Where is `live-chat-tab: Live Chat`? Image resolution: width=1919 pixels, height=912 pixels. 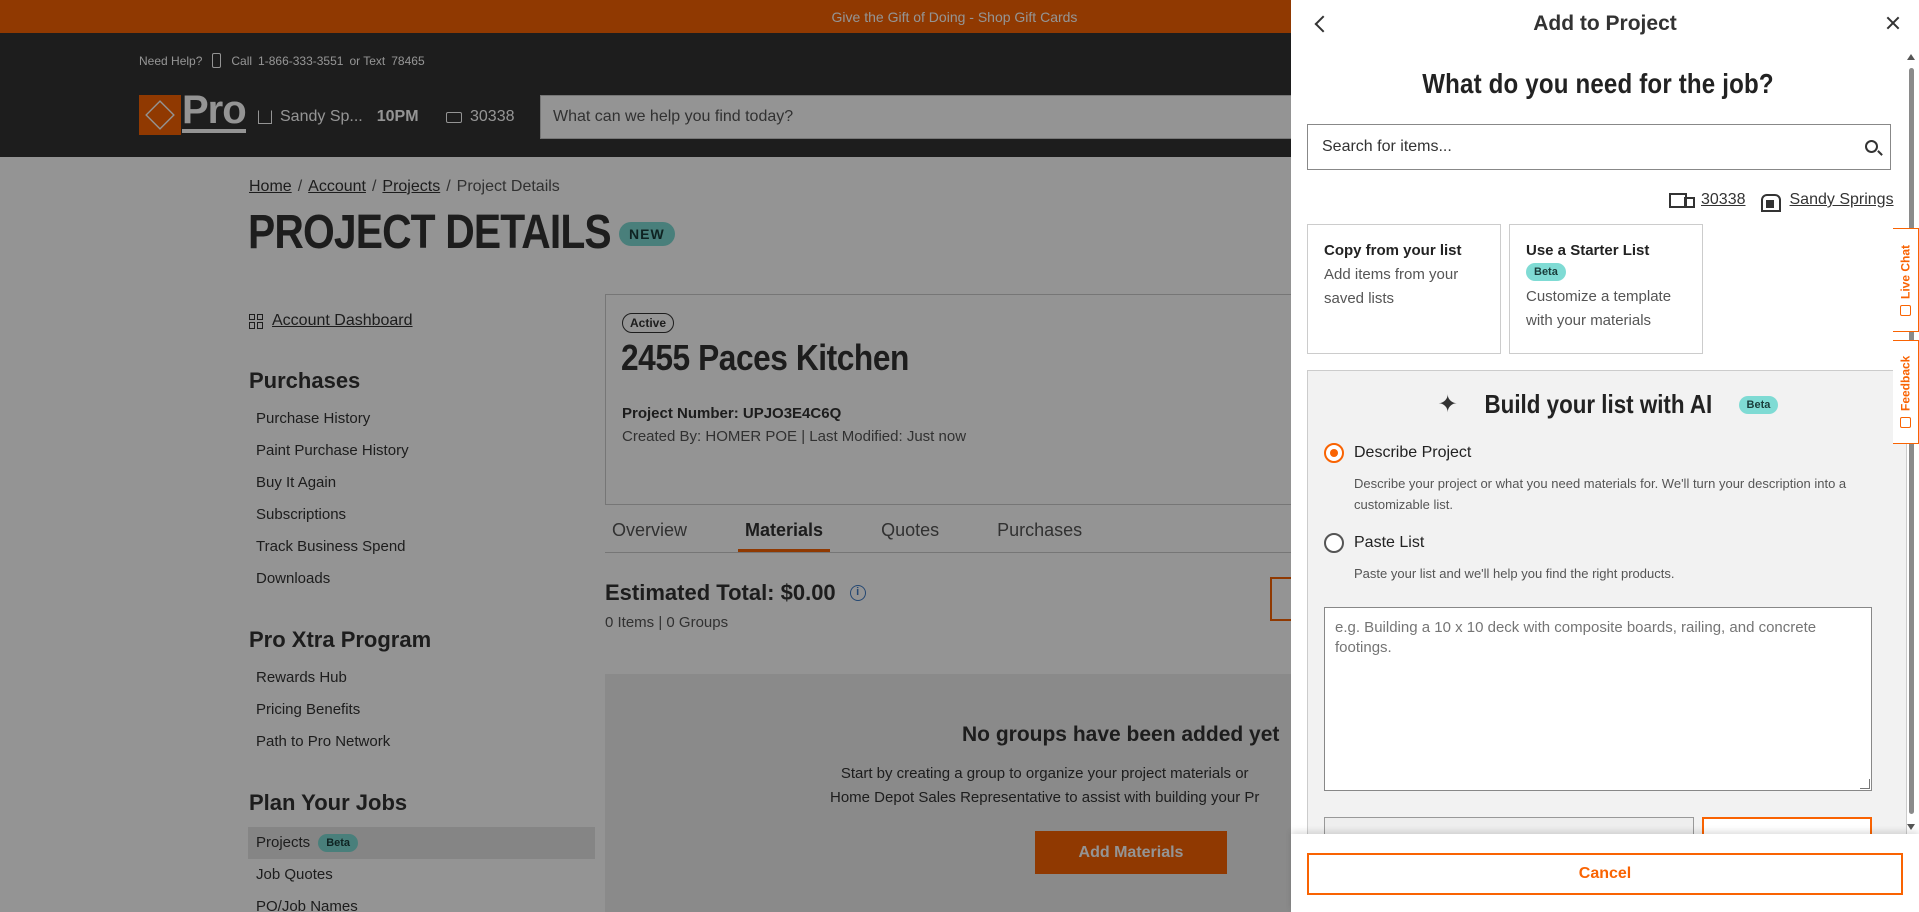
live-chat-tab: Live Chat is located at coordinates (1906, 280).